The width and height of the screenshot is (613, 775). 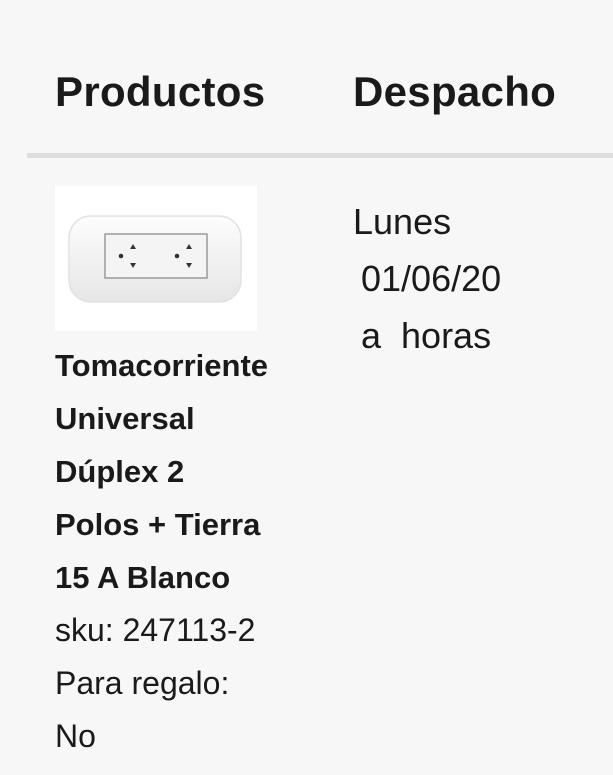 I want to click on wall-outlet-duplex-icon, so click(x=155, y=259).